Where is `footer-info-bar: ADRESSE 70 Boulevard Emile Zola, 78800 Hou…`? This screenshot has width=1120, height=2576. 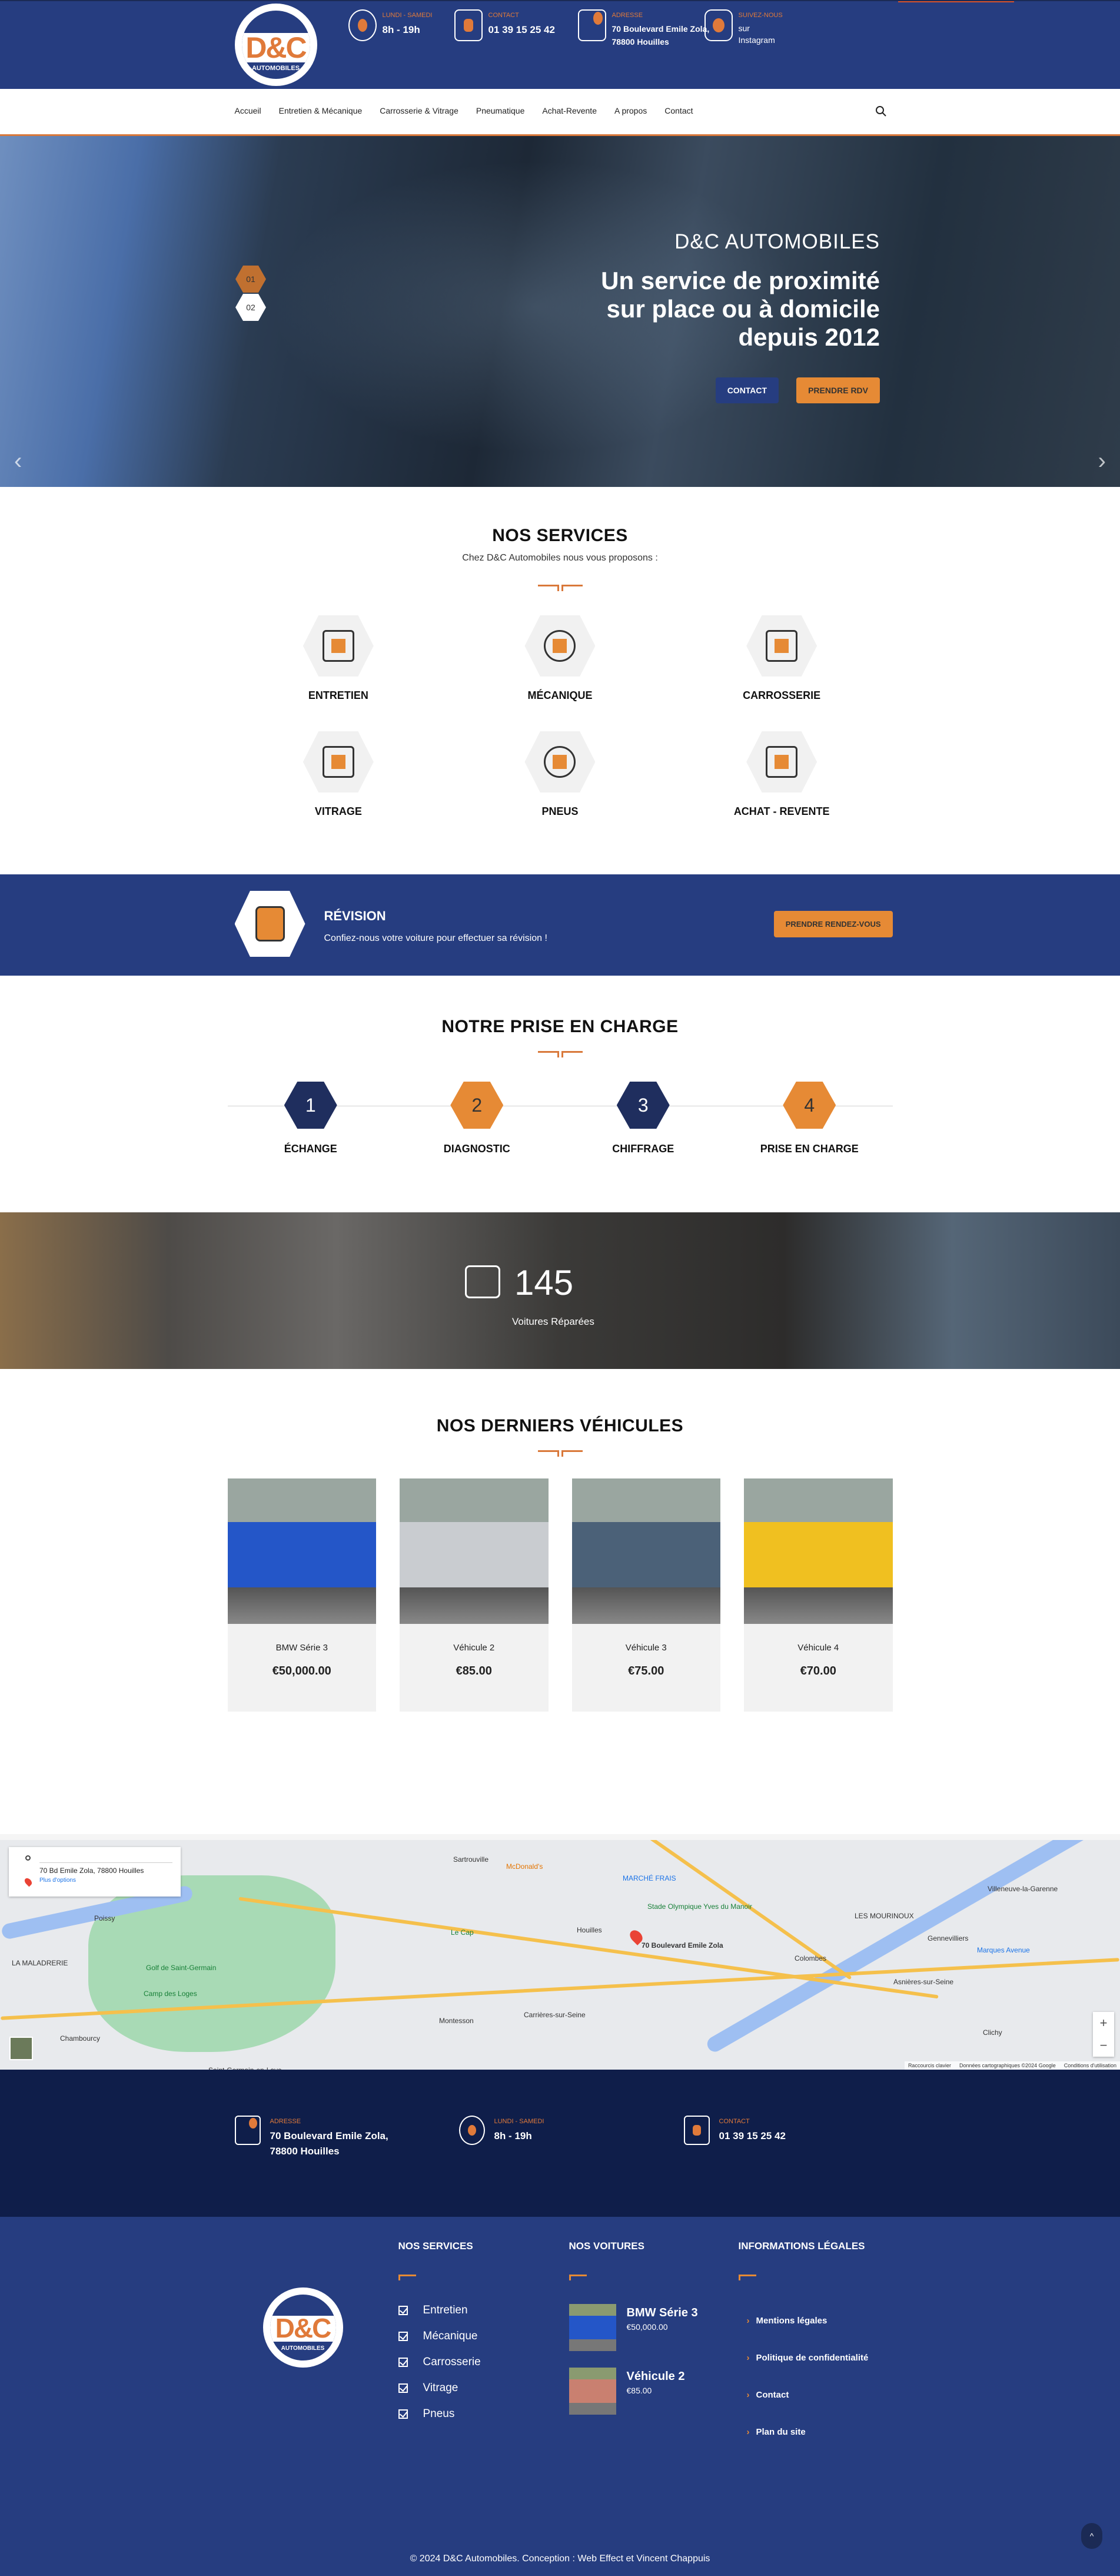 footer-info-bar: ADRESSE 70 Boulevard Emile Zola, 78800 Hou… is located at coordinates (560, 2143).